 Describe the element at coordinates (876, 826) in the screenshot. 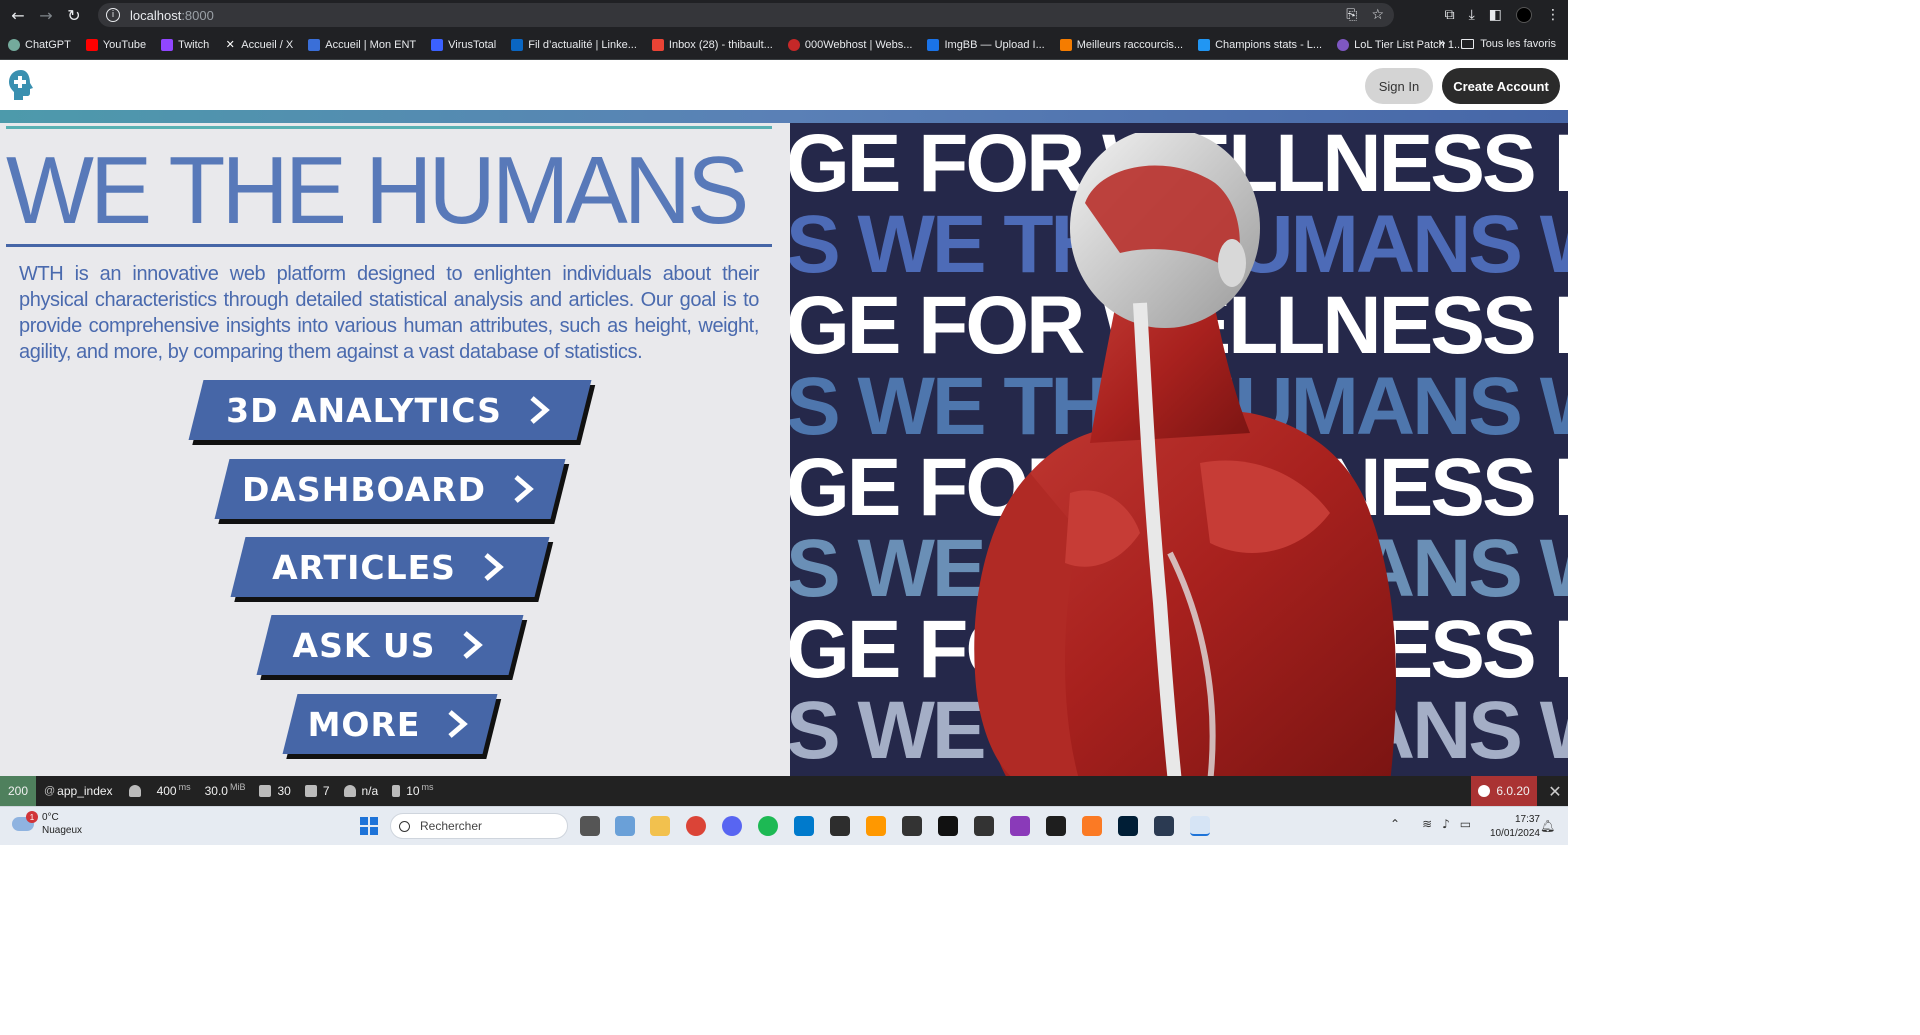

I see `sublime-icon` at that location.